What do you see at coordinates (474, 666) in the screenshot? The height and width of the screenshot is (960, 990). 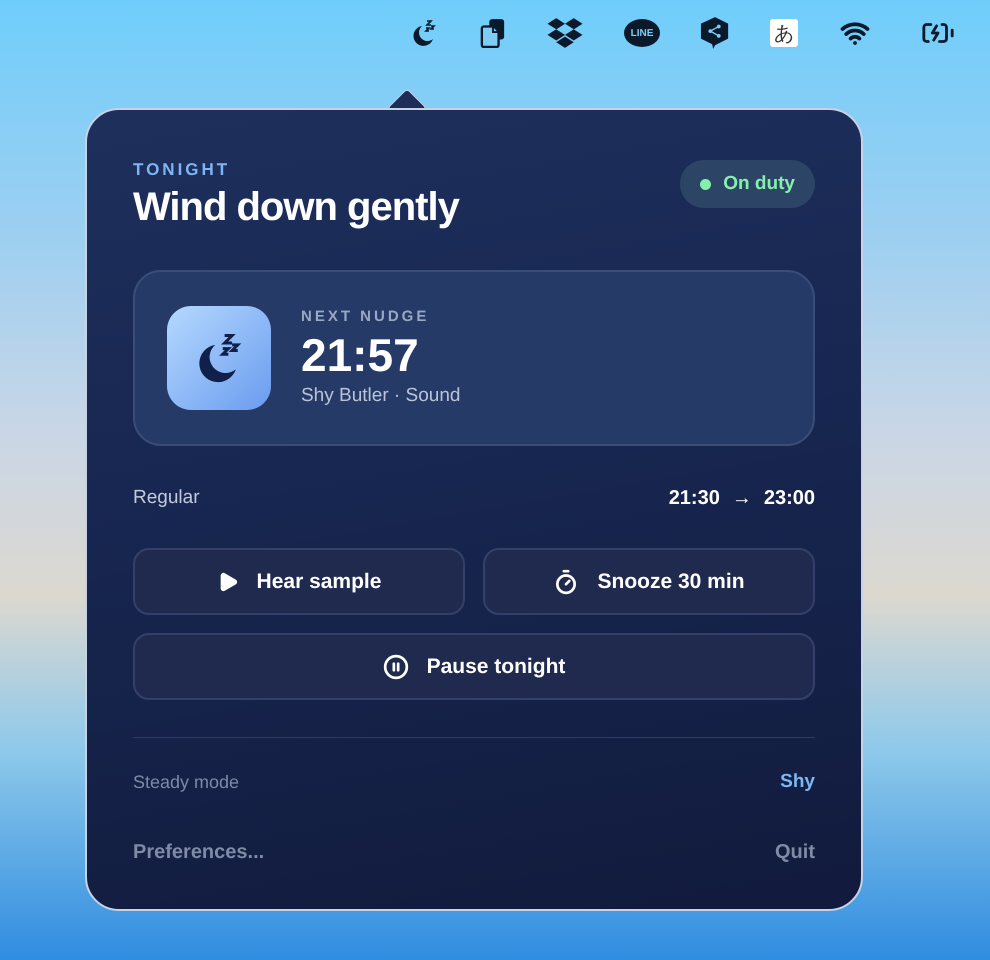 I see `action-button: Pause tonight` at bounding box center [474, 666].